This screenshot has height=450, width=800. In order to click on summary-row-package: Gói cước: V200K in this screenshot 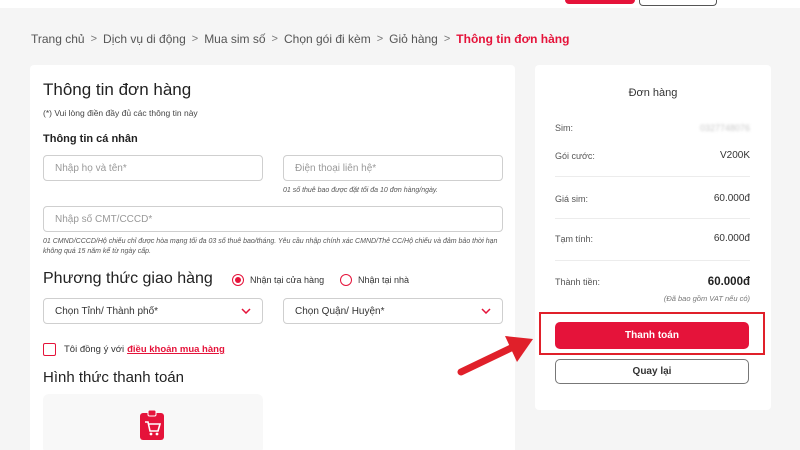, I will do `click(652, 155)`.